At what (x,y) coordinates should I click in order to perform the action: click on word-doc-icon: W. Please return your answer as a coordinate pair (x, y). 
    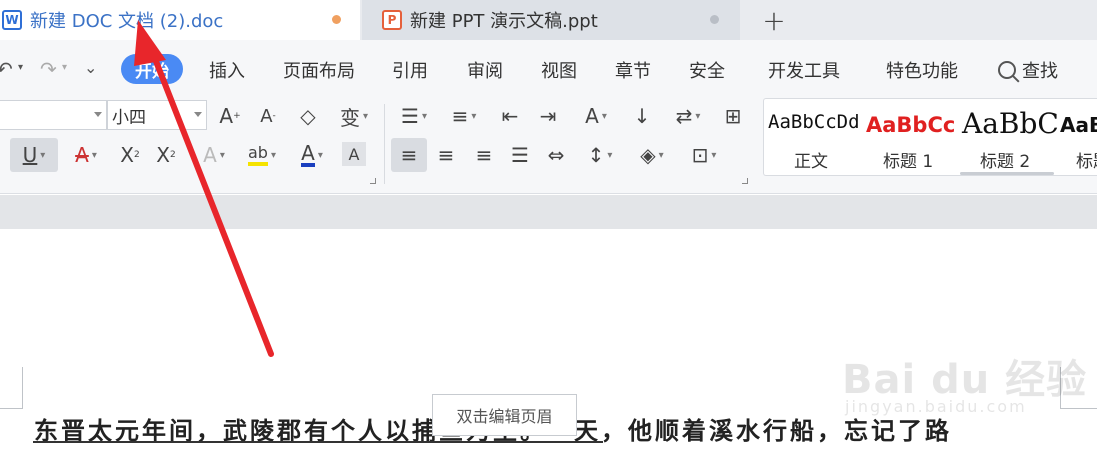
    Looking at the image, I should click on (12, 20).